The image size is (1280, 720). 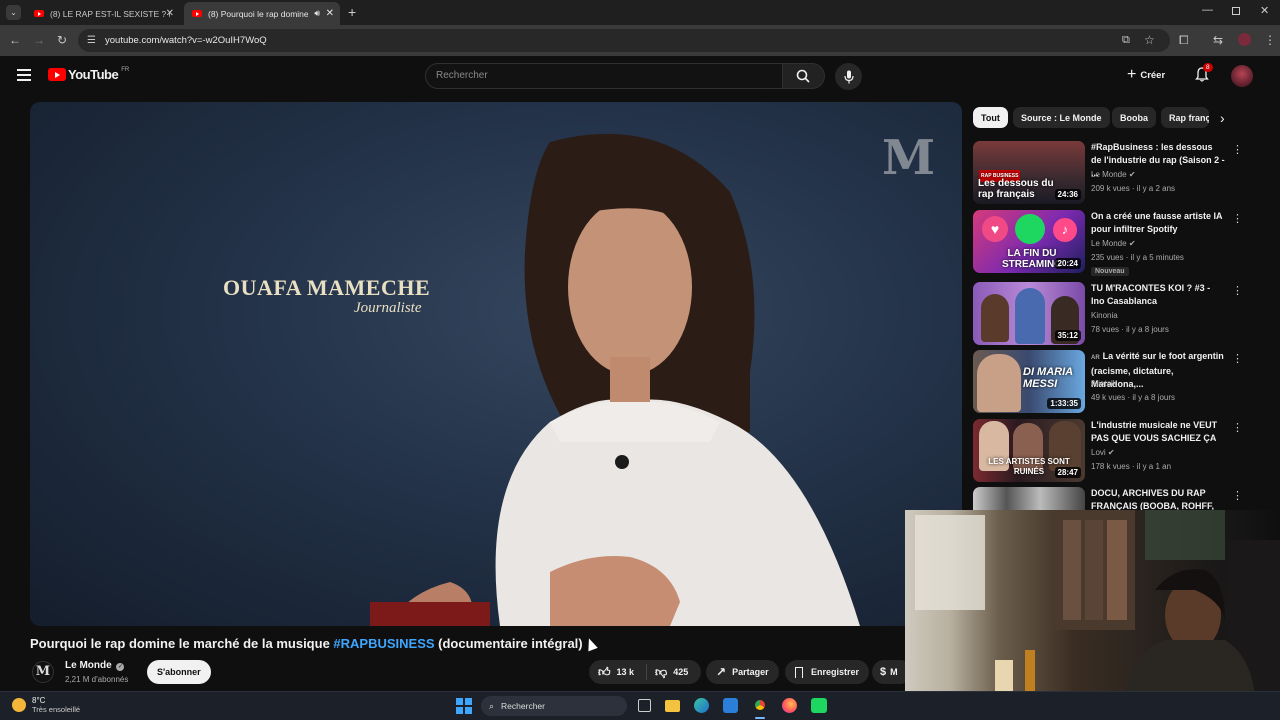 I want to click on video-thumbnail: LES ARTISTES SONT RUINÉS 28:47, so click(x=1029, y=450).